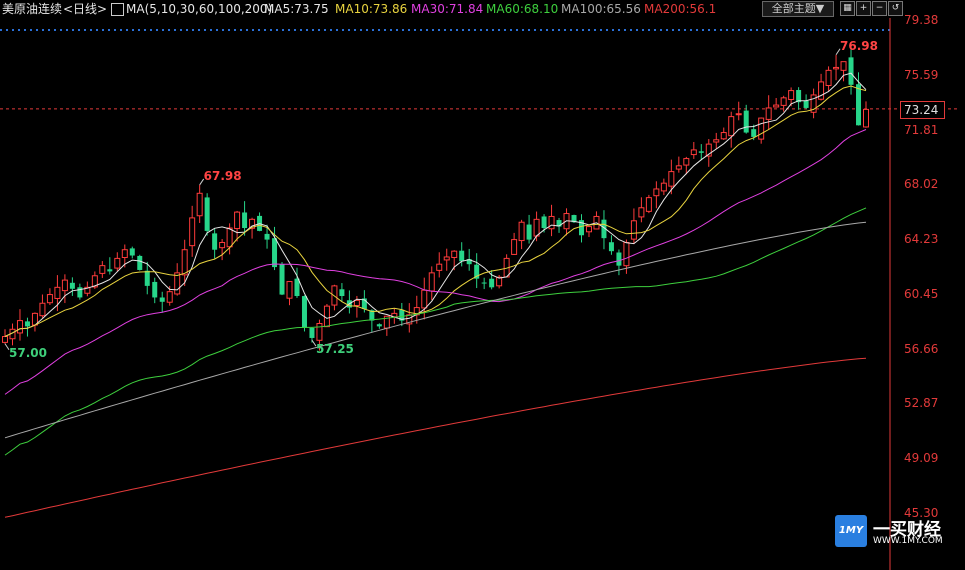 Image resolution: width=965 pixels, height=570 pixels. I want to click on y-tick-label: 79.38, so click(921, 20).